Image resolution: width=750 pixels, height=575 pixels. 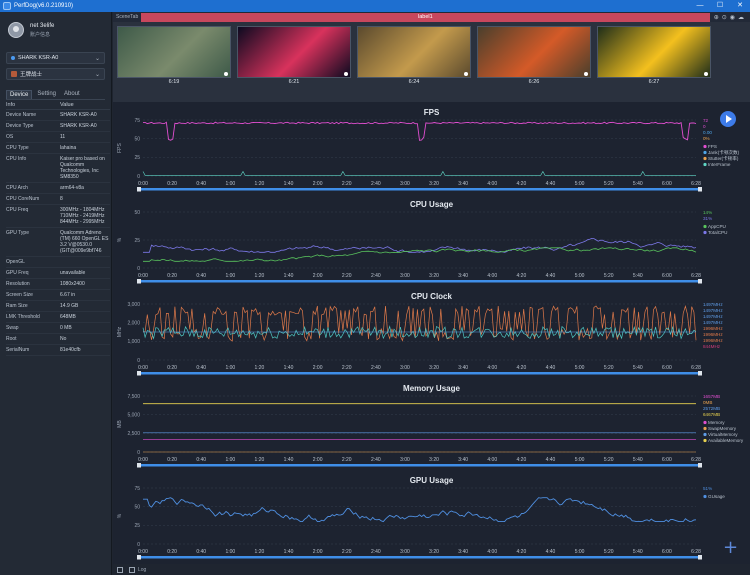 What do you see at coordinates (16, 30) in the screenshot?
I see `avatar` at bounding box center [16, 30].